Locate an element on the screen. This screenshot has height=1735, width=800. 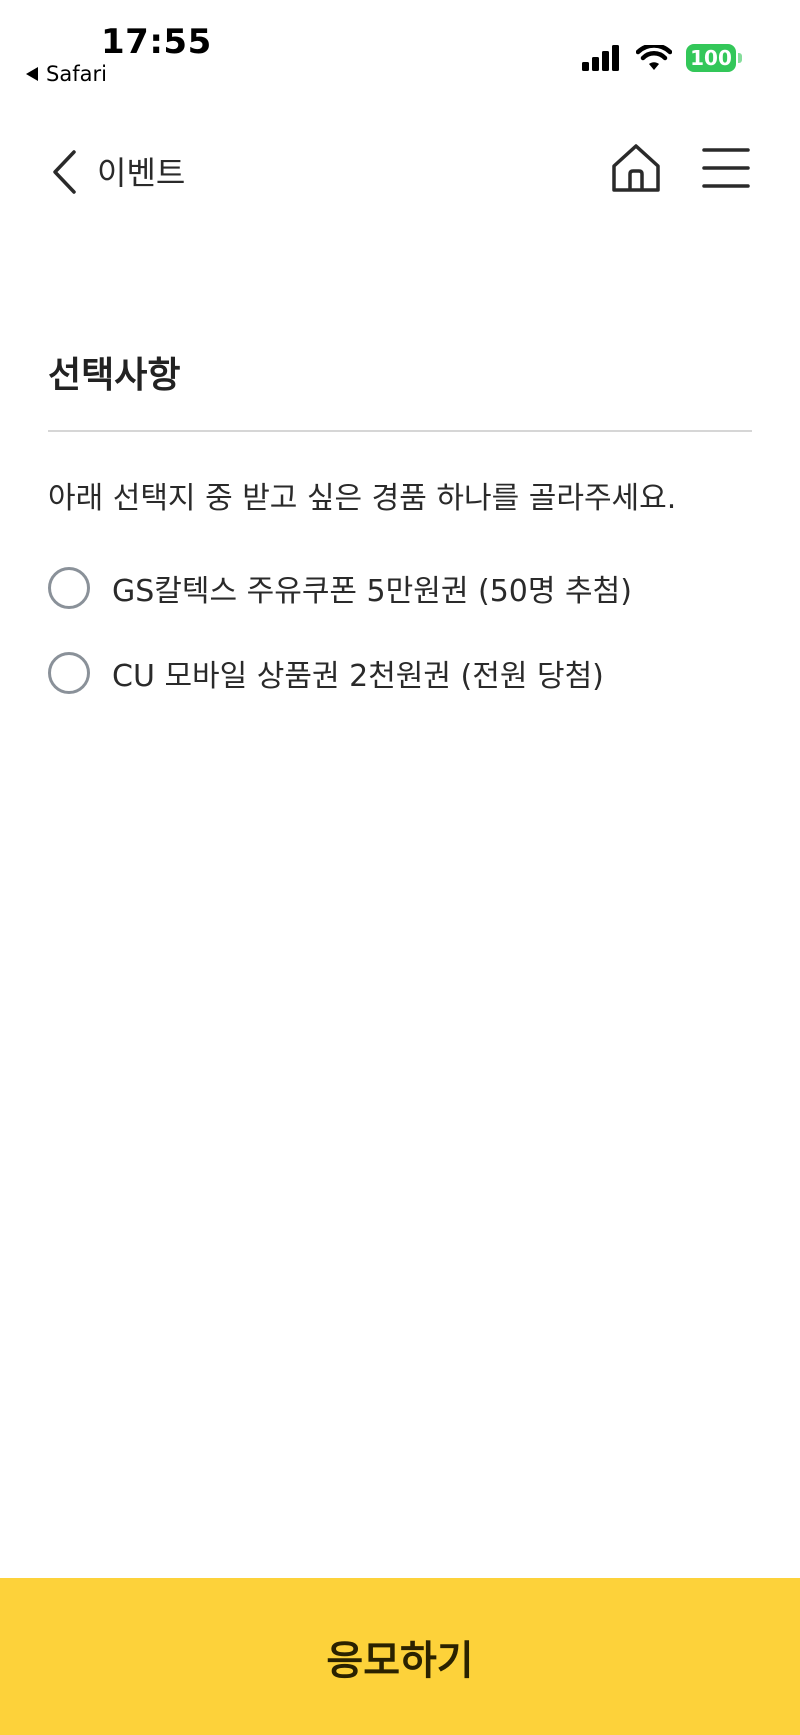
chevron-left-icon is located at coordinates (64, 172).